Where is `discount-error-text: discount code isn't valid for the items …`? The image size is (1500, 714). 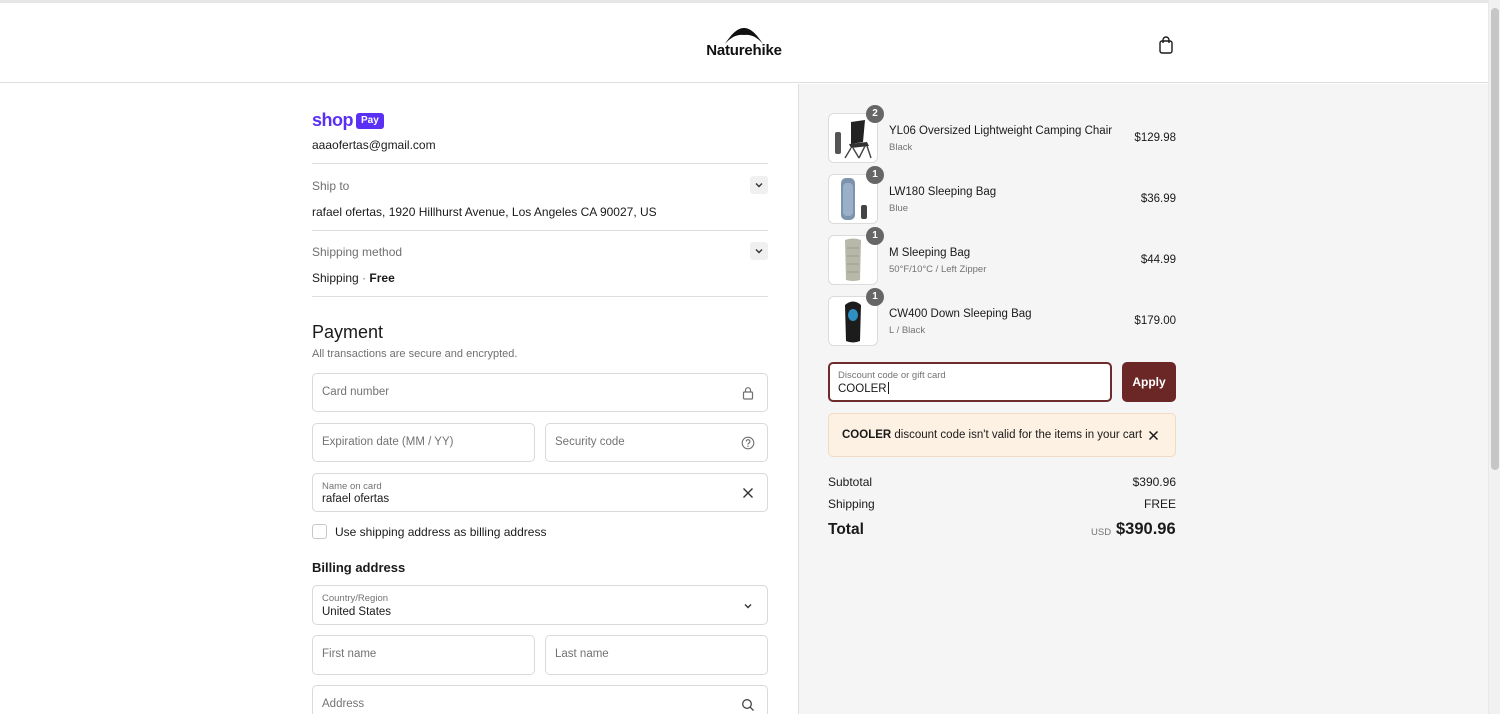 discount-error-text: discount code isn't valid for the items … is located at coordinates (1017, 435).